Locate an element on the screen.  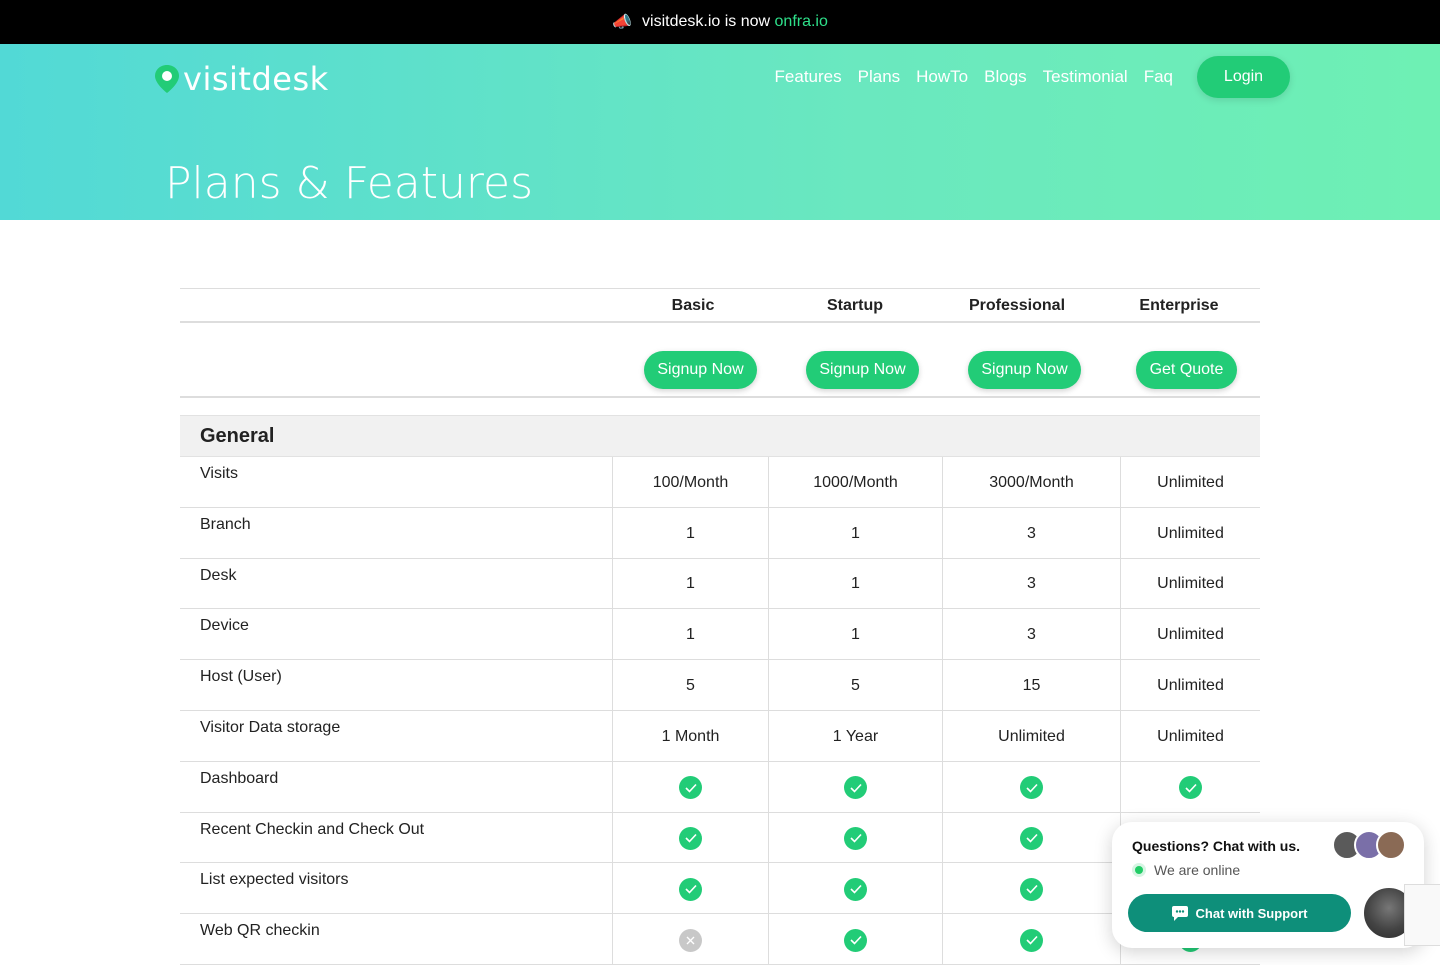
nav-howto: HowTo is located at coordinates (942, 77).